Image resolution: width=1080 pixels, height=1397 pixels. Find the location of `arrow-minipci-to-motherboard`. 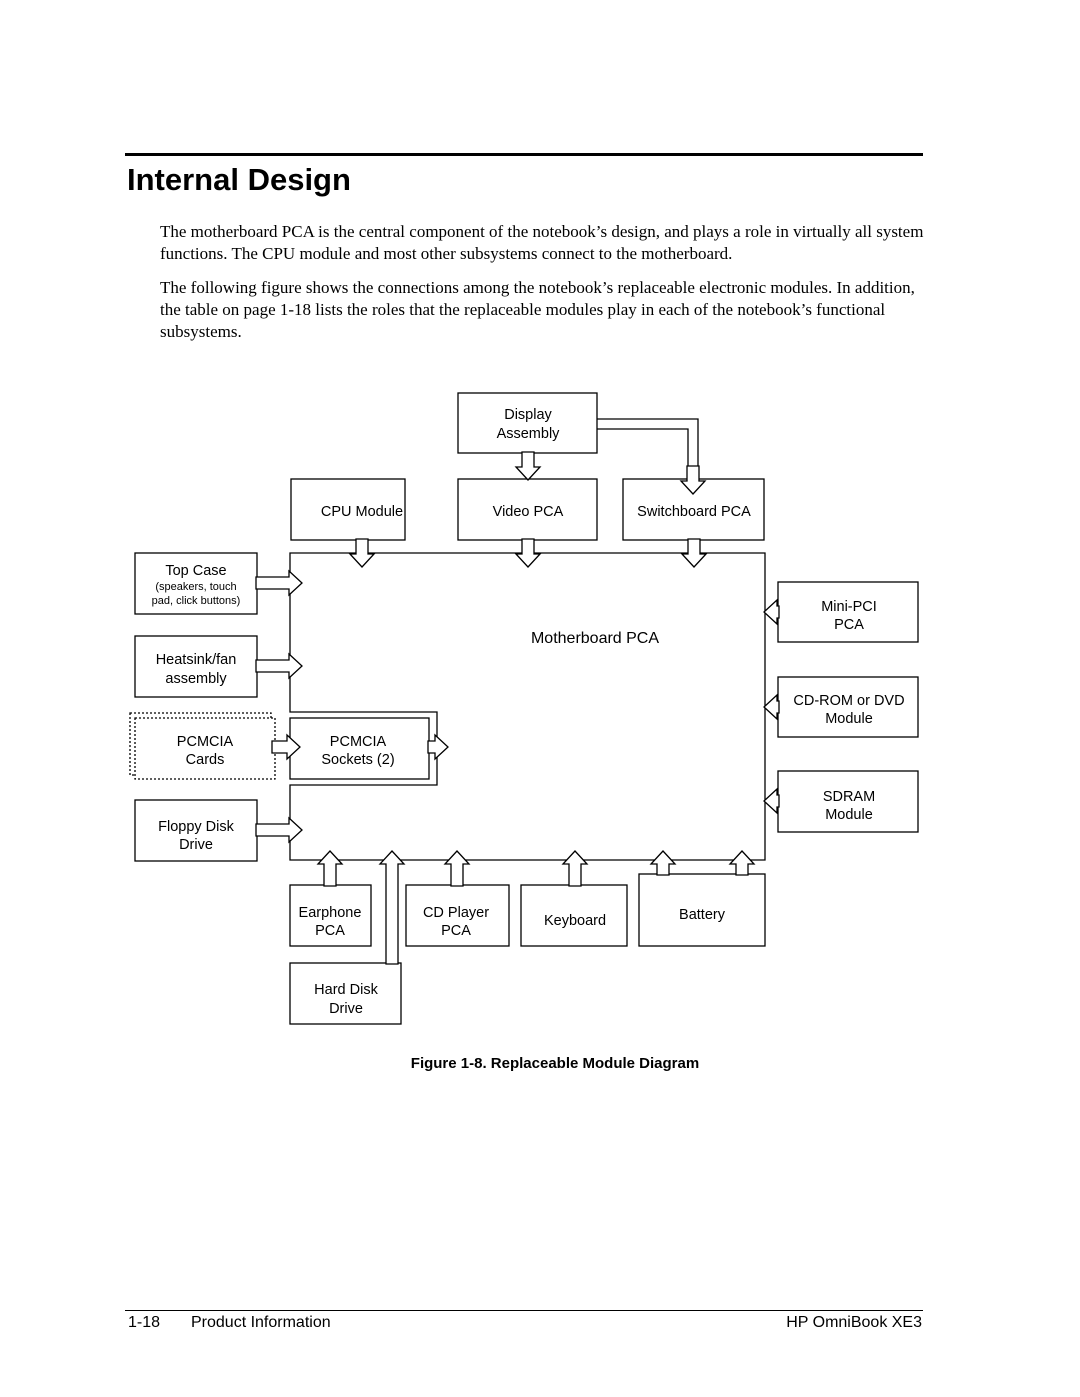

arrow-minipci-to-motherboard is located at coordinates (771, 612).